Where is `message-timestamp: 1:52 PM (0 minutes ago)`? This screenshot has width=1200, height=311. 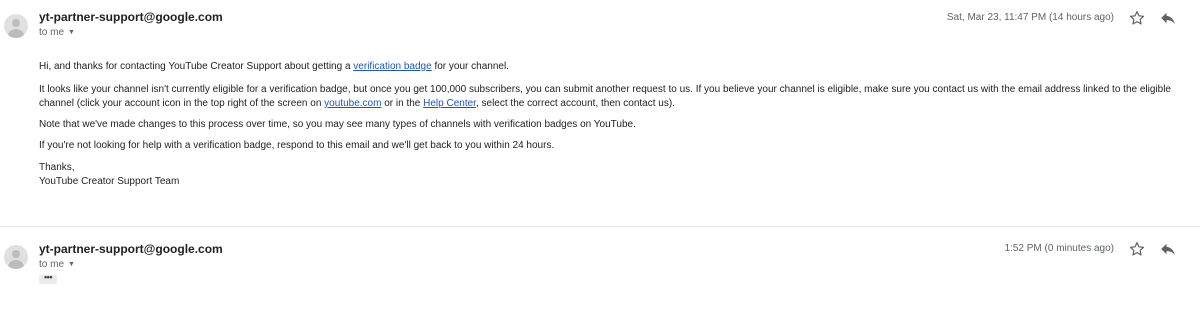
message-timestamp: 1:52 PM (0 minutes ago) is located at coordinates (1059, 248).